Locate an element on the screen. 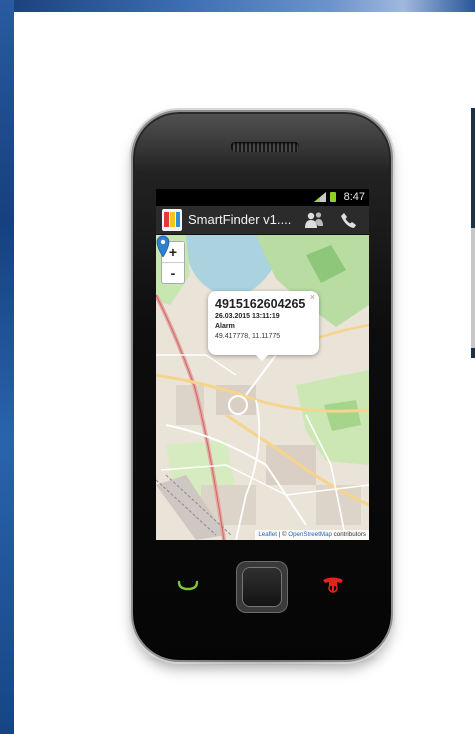  popup-event-type: Alarm is located at coordinates (225, 326).